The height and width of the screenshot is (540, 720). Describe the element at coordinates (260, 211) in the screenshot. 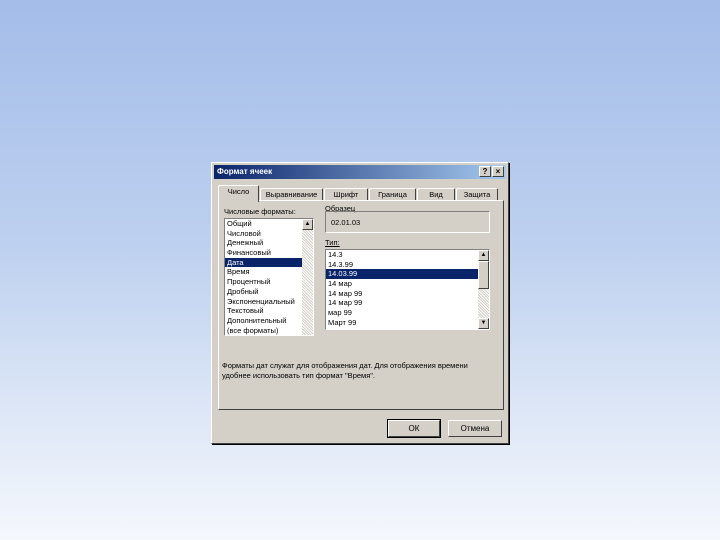

I see `formats-label: Числовые форматы:` at that location.